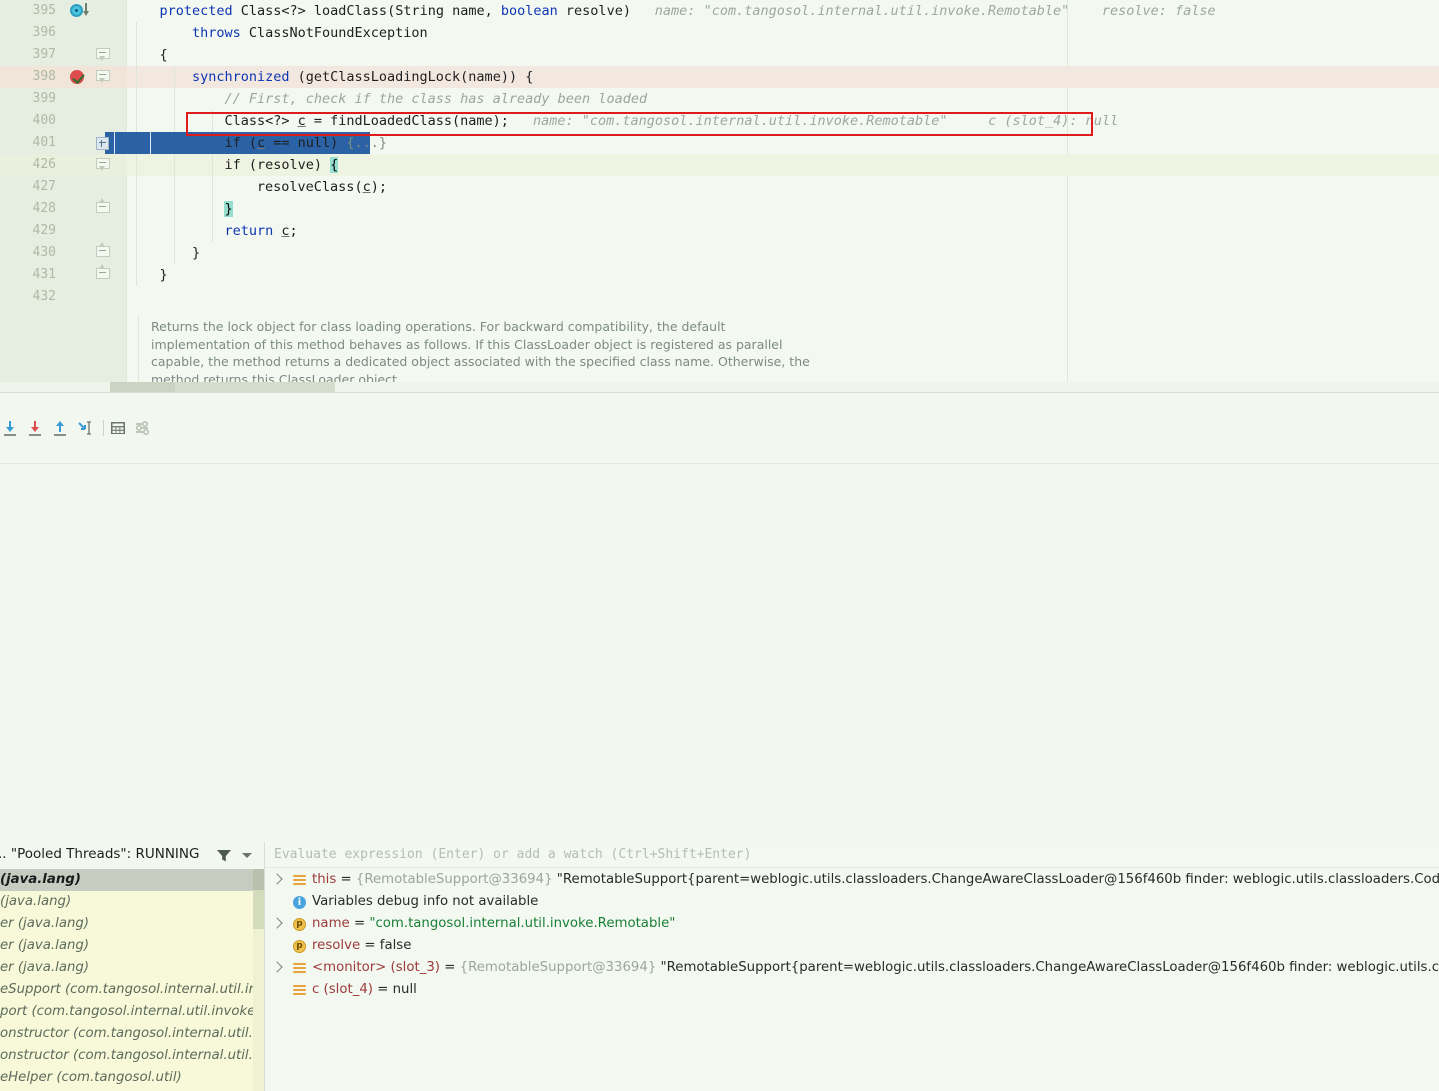  I want to click on settings-button, so click(143, 428).